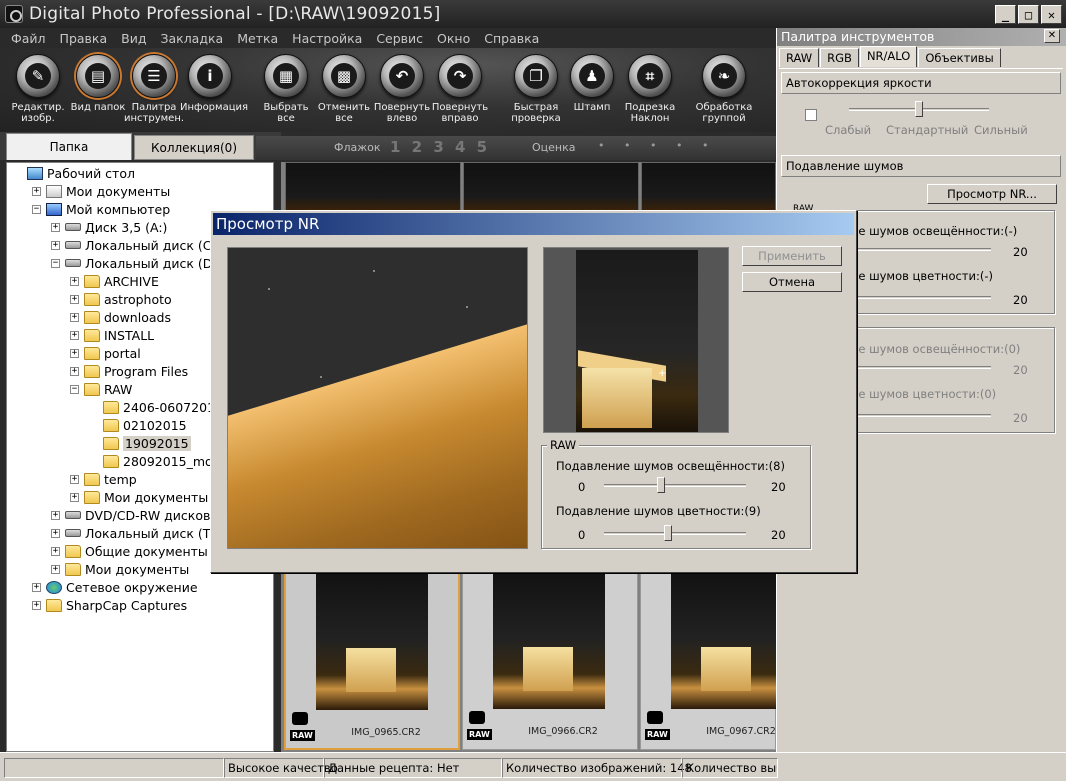  Describe the element at coordinates (115, 587) in the screenshot. I see `tree-item: + Сетевое окружение` at that location.